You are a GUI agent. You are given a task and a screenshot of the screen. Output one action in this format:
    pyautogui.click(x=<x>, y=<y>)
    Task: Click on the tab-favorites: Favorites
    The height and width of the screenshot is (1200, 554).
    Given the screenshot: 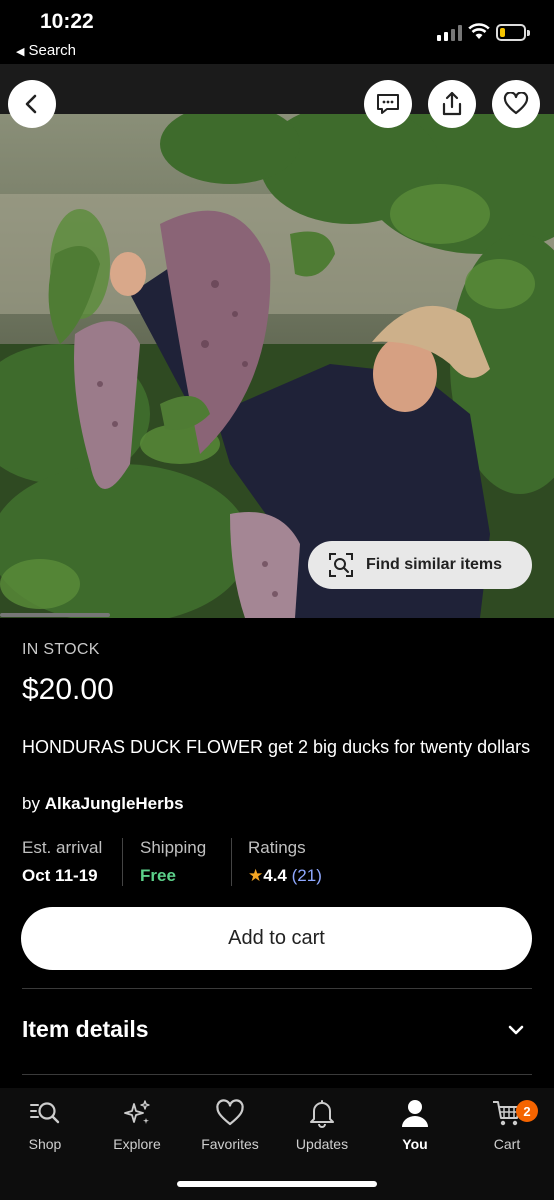 What is the action you would take?
    pyautogui.click(x=230, y=1124)
    